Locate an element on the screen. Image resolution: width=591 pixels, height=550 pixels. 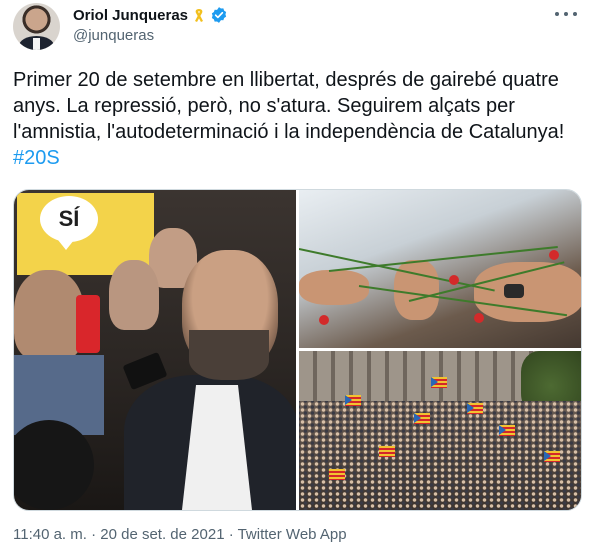
photo-carnations is located at coordinates (440, 269).